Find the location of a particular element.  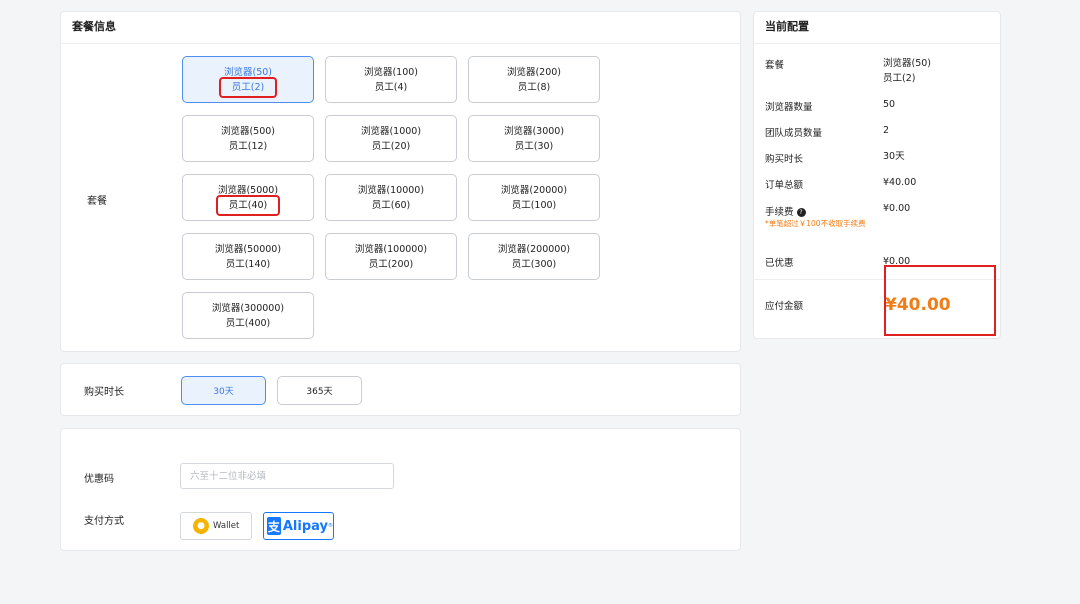

payment-method-label: 支付方式 is located at coordinates (104, 521).